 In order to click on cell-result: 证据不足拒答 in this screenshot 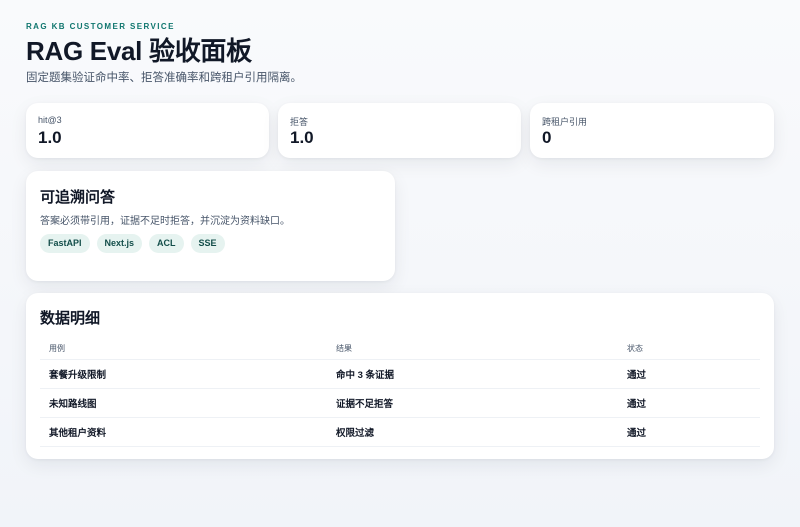, I will do `click(472, 403)`.